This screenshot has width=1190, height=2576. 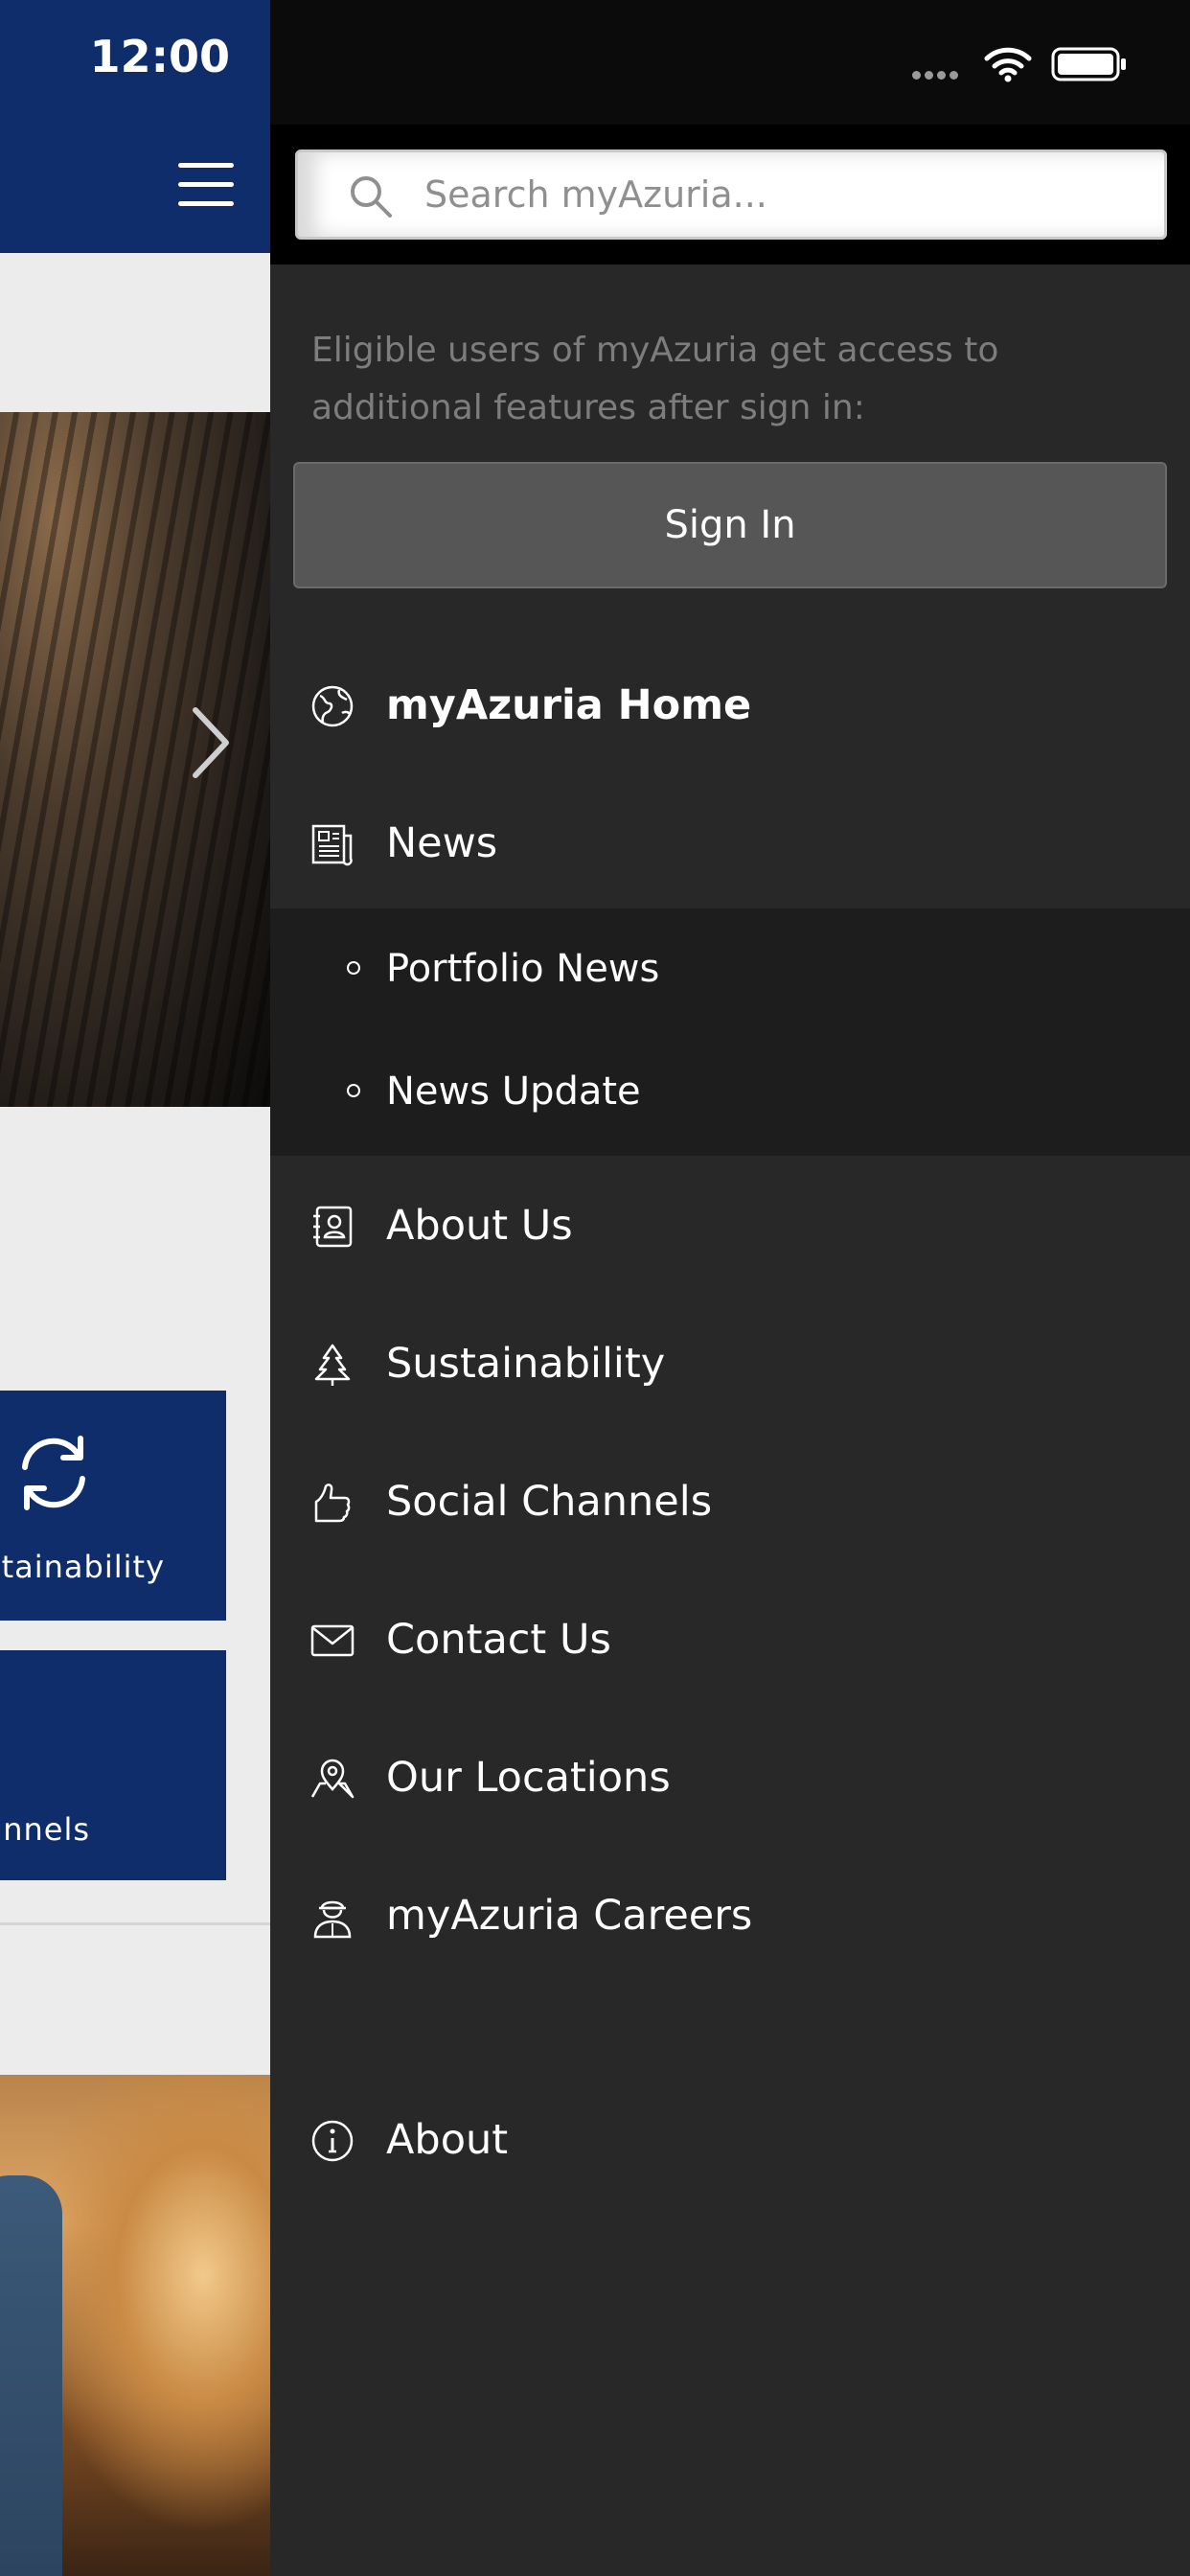 I want to click on search-box, so click(x=731, y=195).